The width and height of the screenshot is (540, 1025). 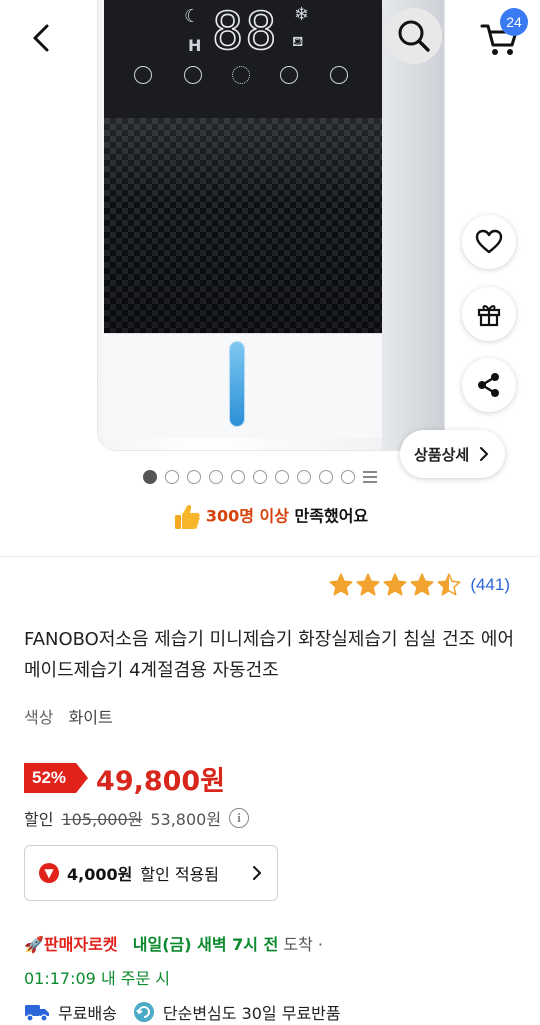 I want to click on snowflake-icon: ❄, so click(x=302, y=14).